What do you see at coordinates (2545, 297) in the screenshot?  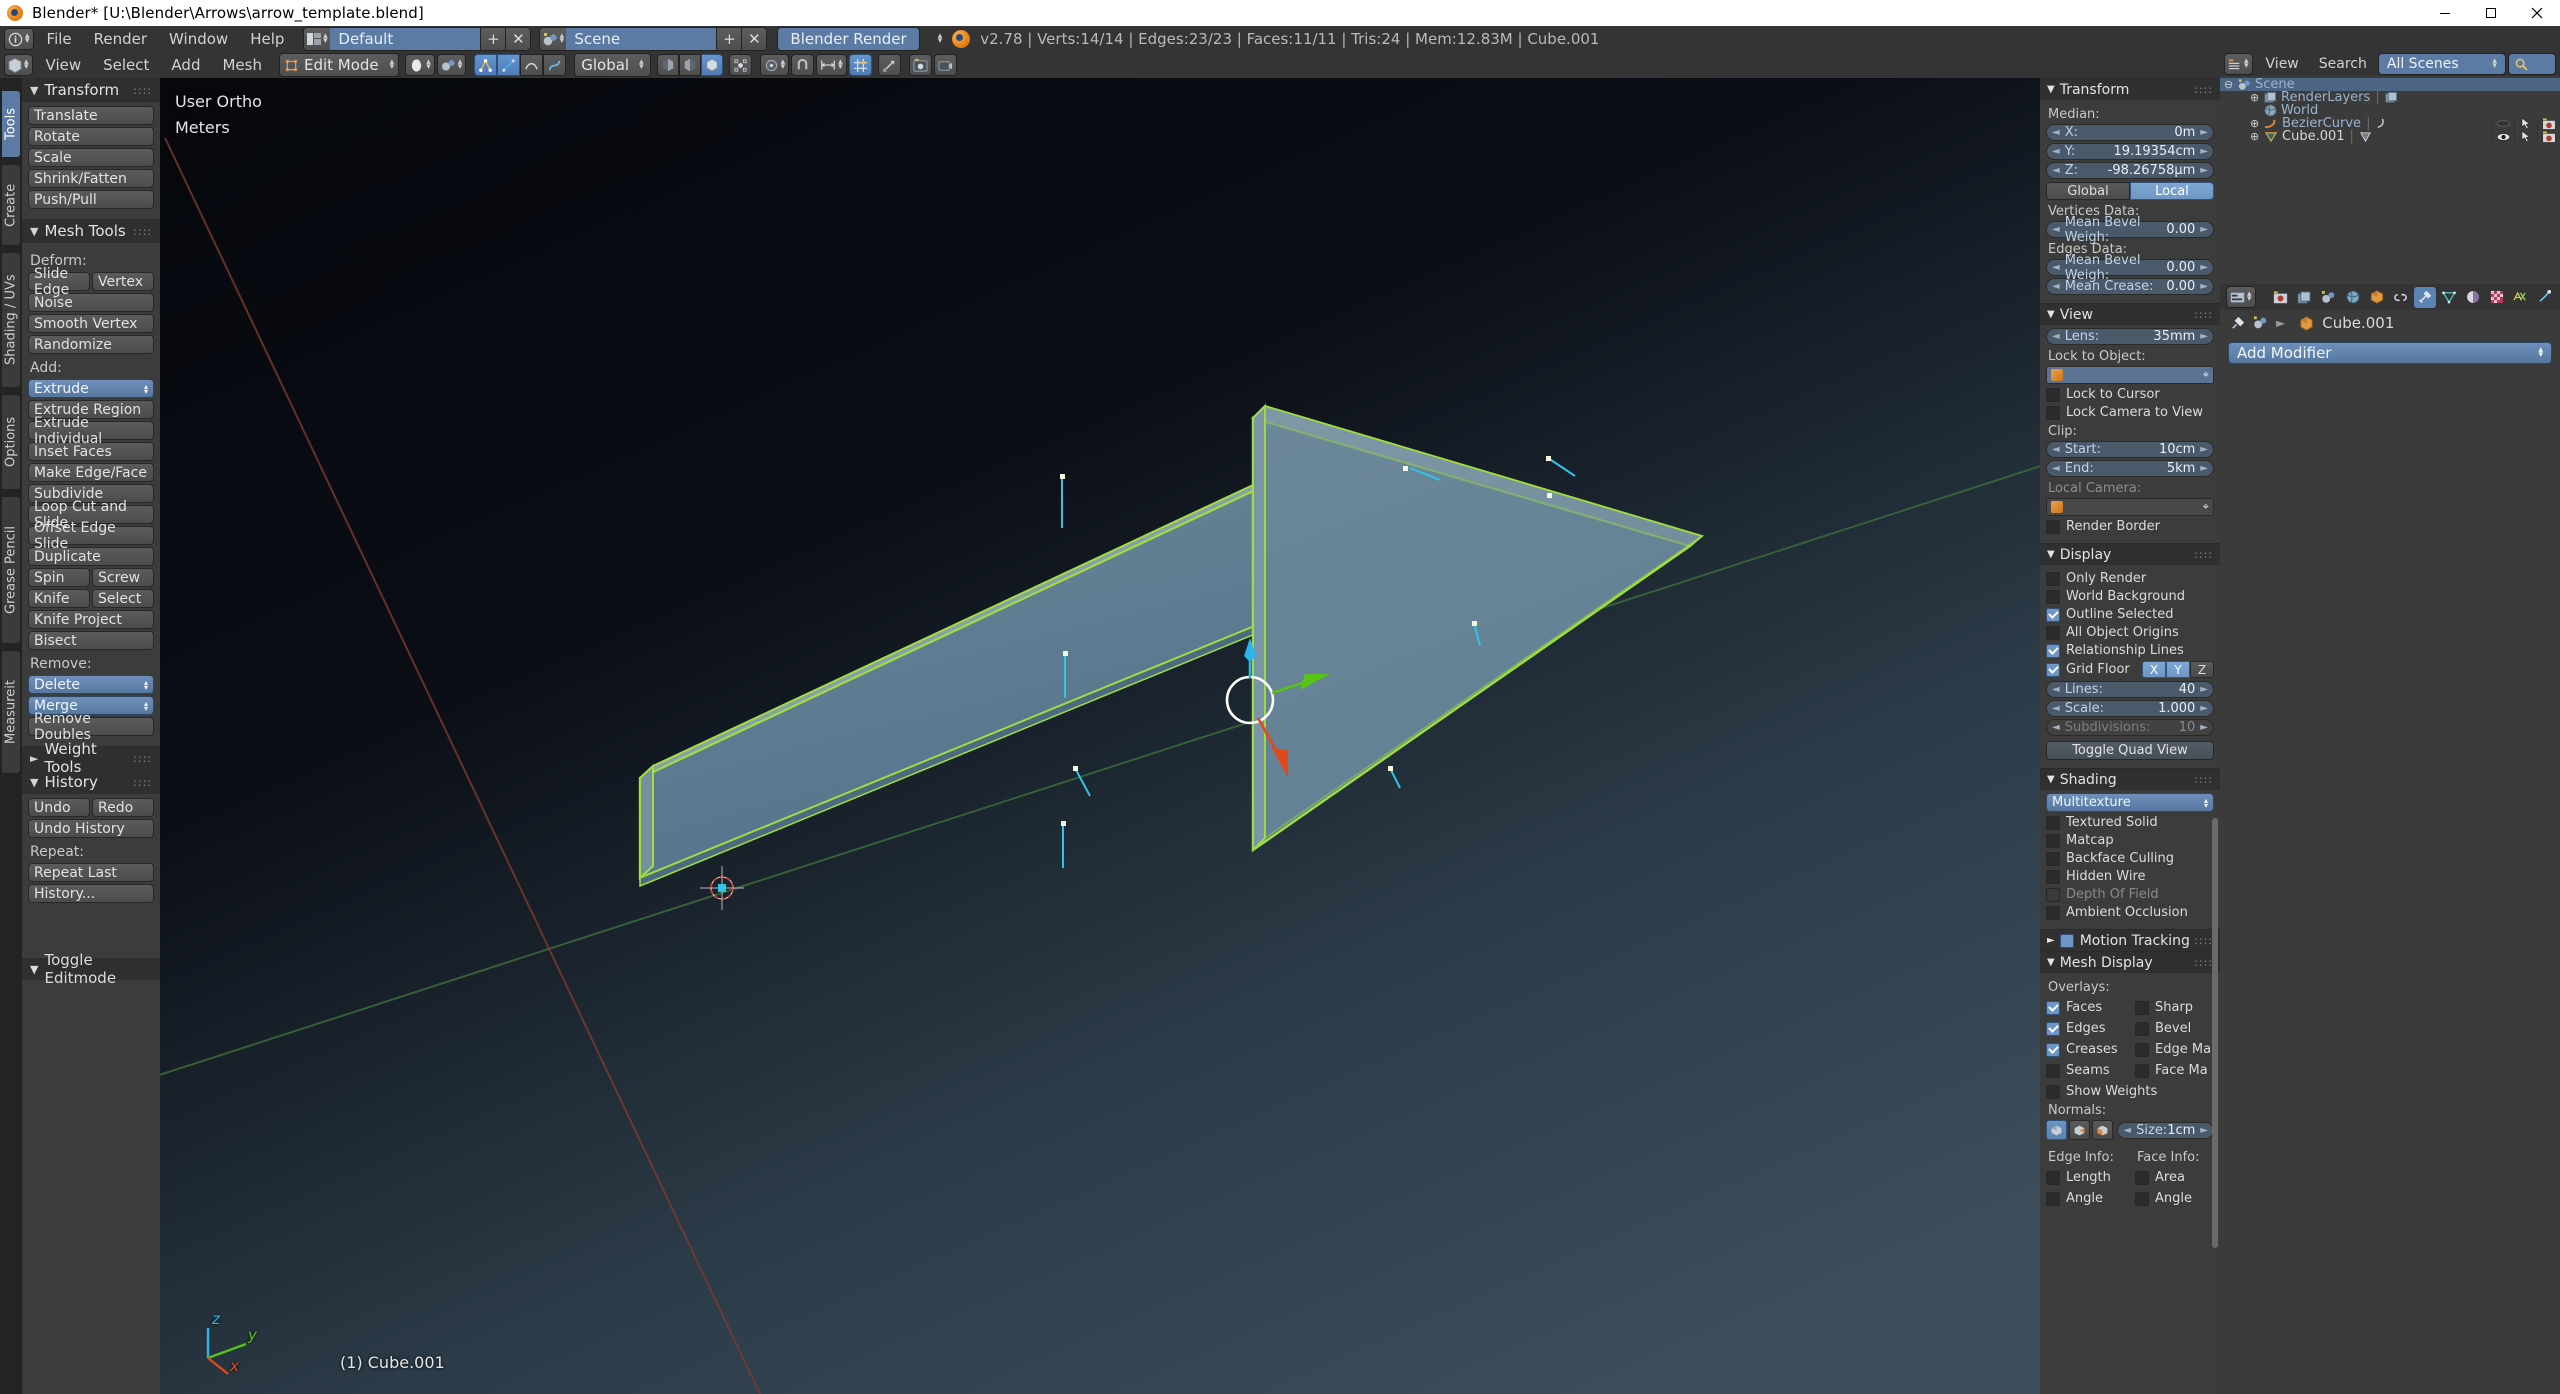 I see `tab-particles-icon` at bounding box center [2545, 297].